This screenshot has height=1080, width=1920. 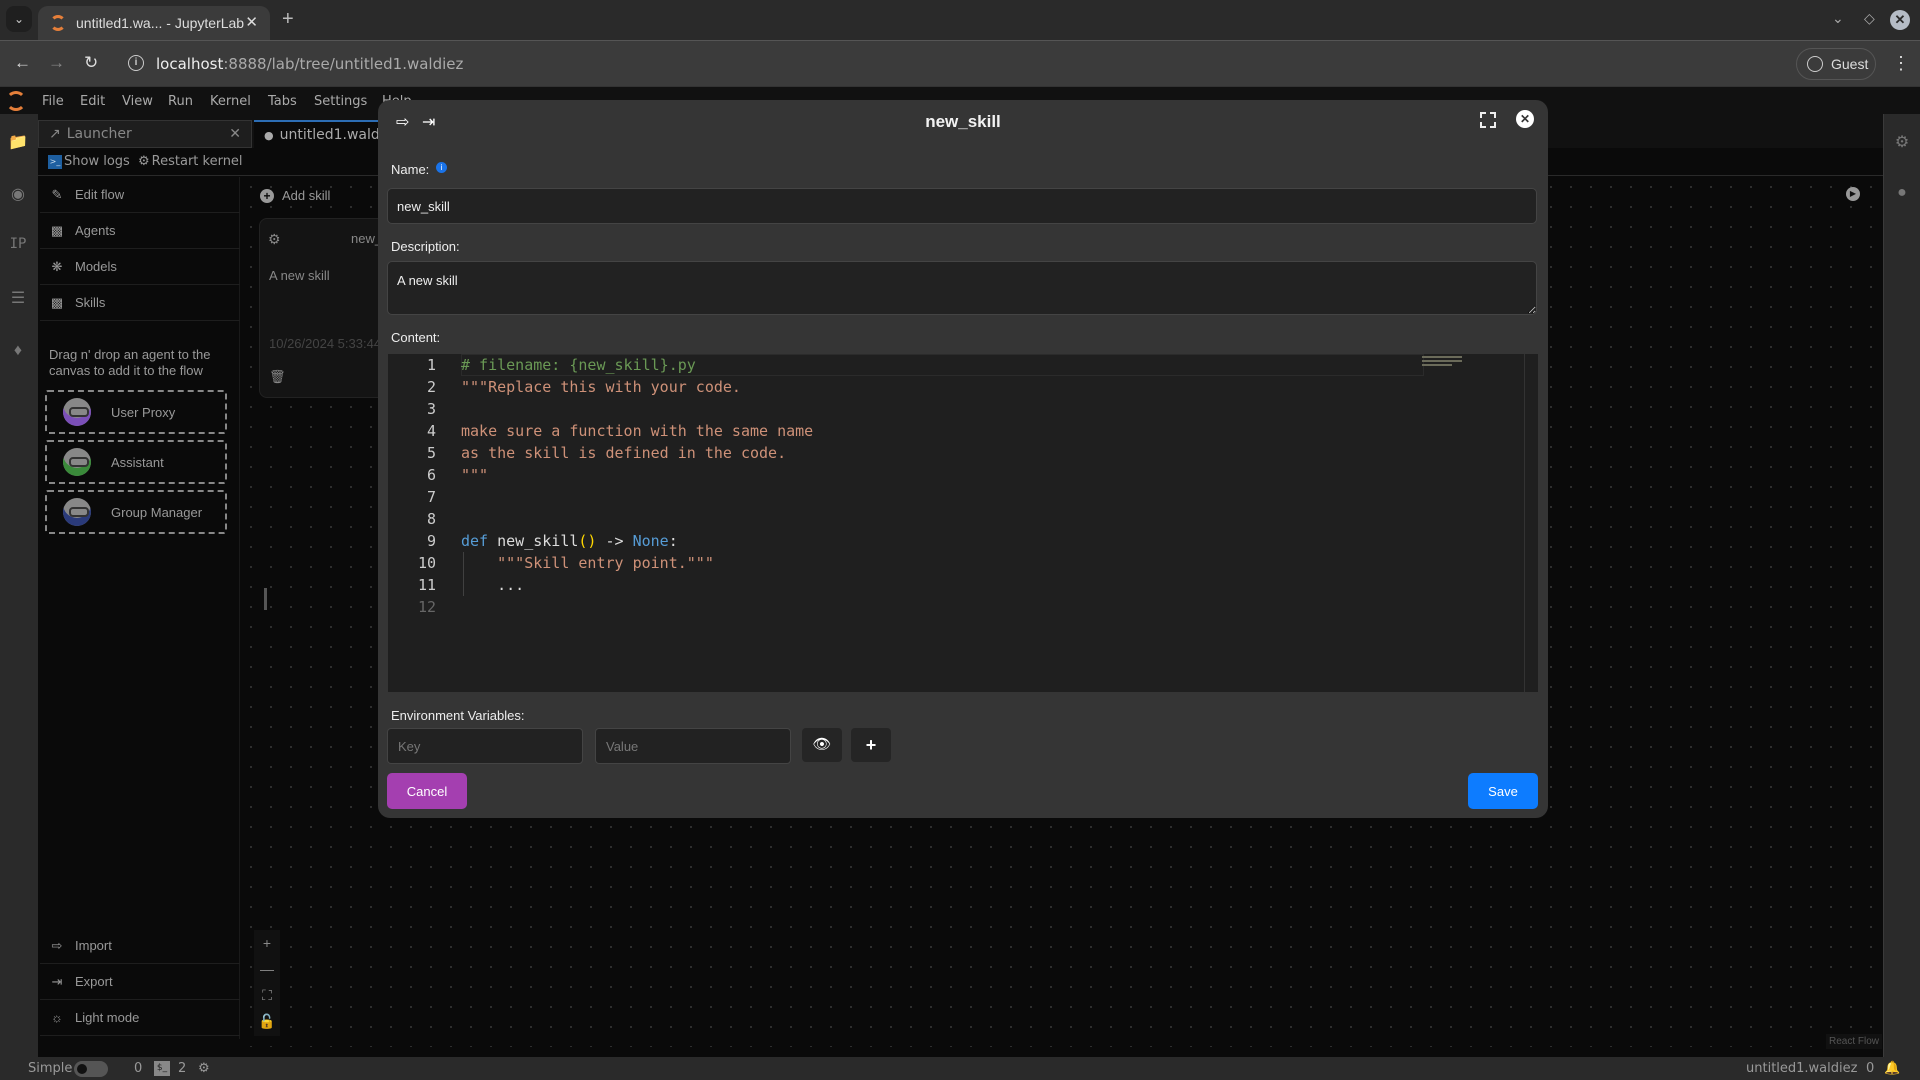 What do you see at coordinates (1850, 64) in the screenshot?
I see `profile-label: Guest` at bounding box center [1850, 64].